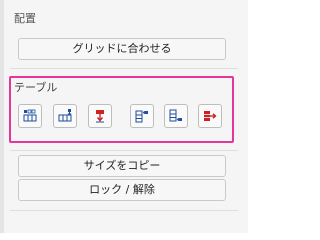 This screenshot has height=240, width=320. I want to click on table-row-add-below-icon, so click(30, 115).